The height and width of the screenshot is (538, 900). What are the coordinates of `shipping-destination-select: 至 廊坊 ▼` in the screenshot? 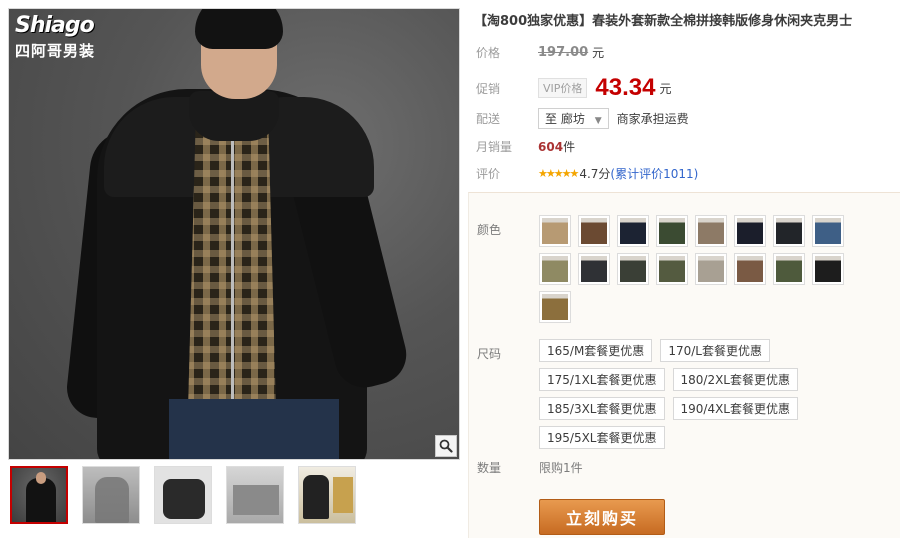 It's located at (573, 118).